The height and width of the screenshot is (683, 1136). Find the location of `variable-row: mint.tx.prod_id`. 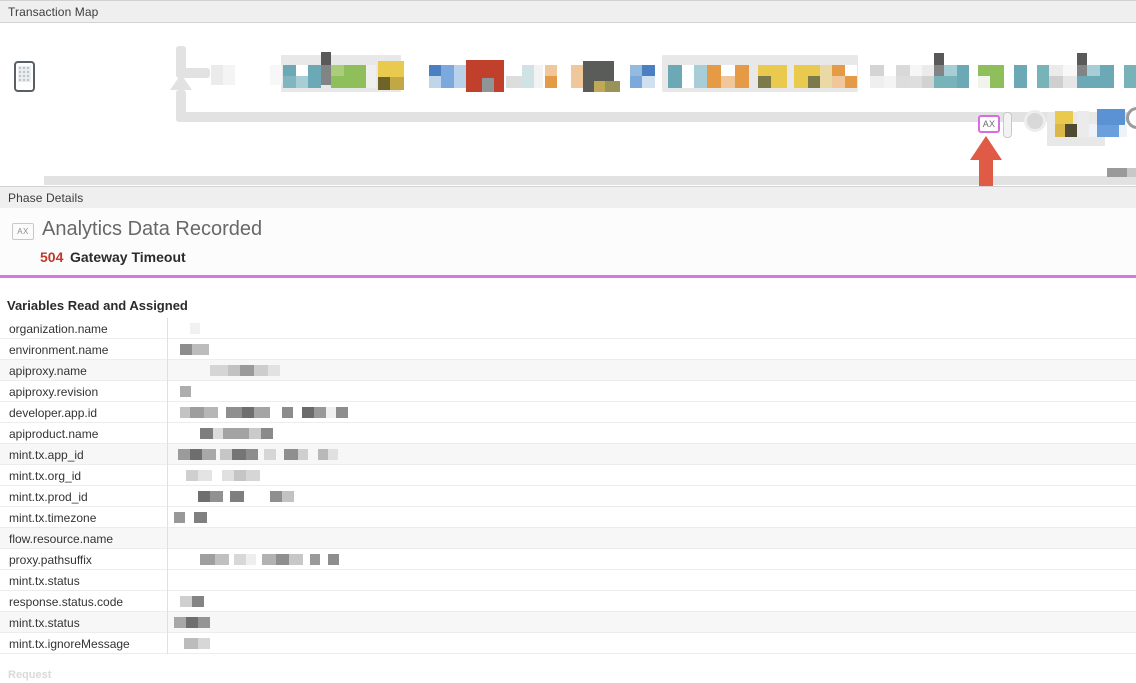

variable-row: mint.tx.prod_id is located at coordinates (568, 496).